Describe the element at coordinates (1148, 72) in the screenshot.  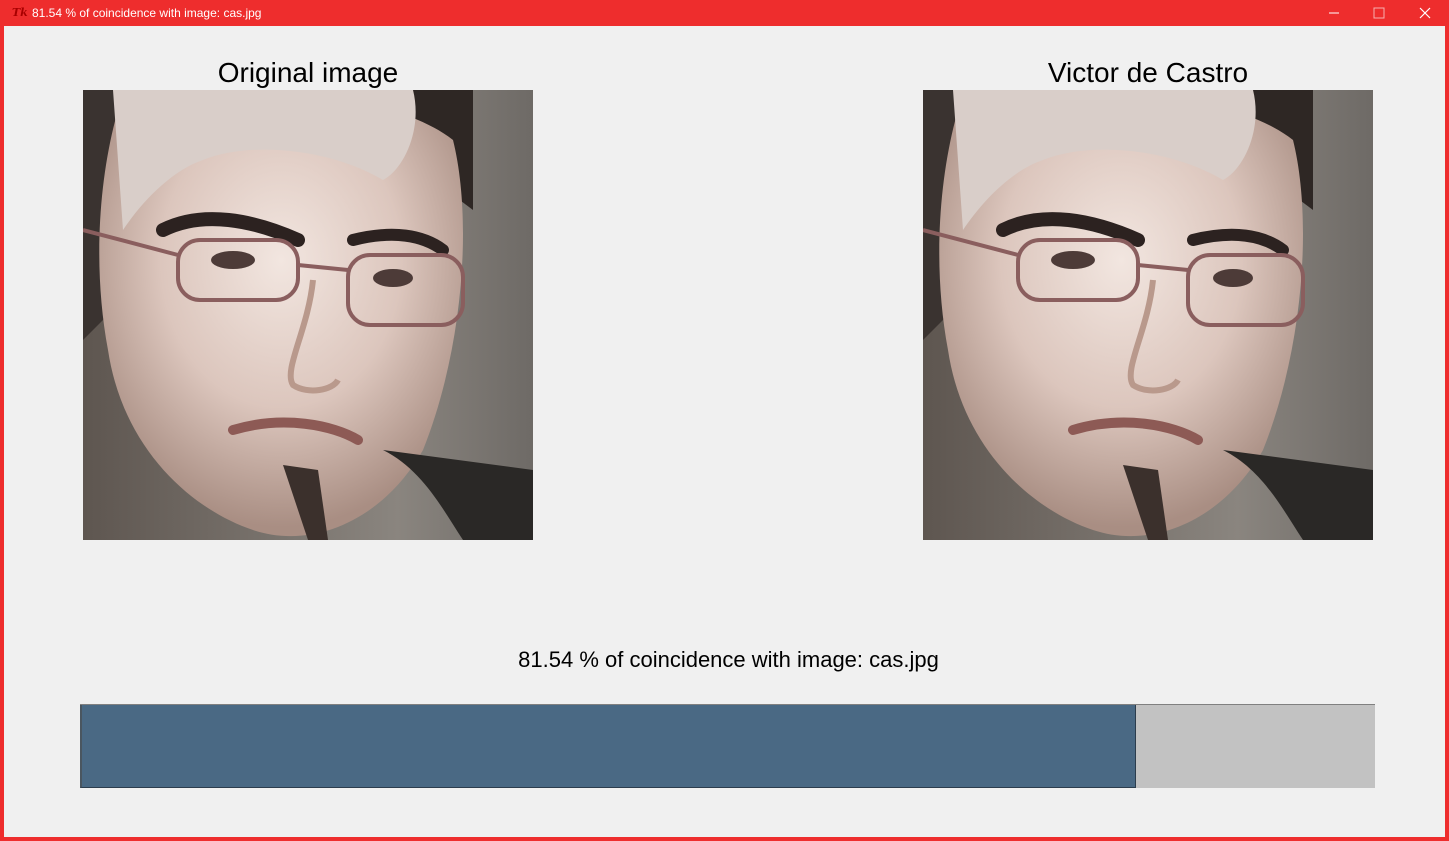
I see `match-name-caption: Victor de Castro` at that location.